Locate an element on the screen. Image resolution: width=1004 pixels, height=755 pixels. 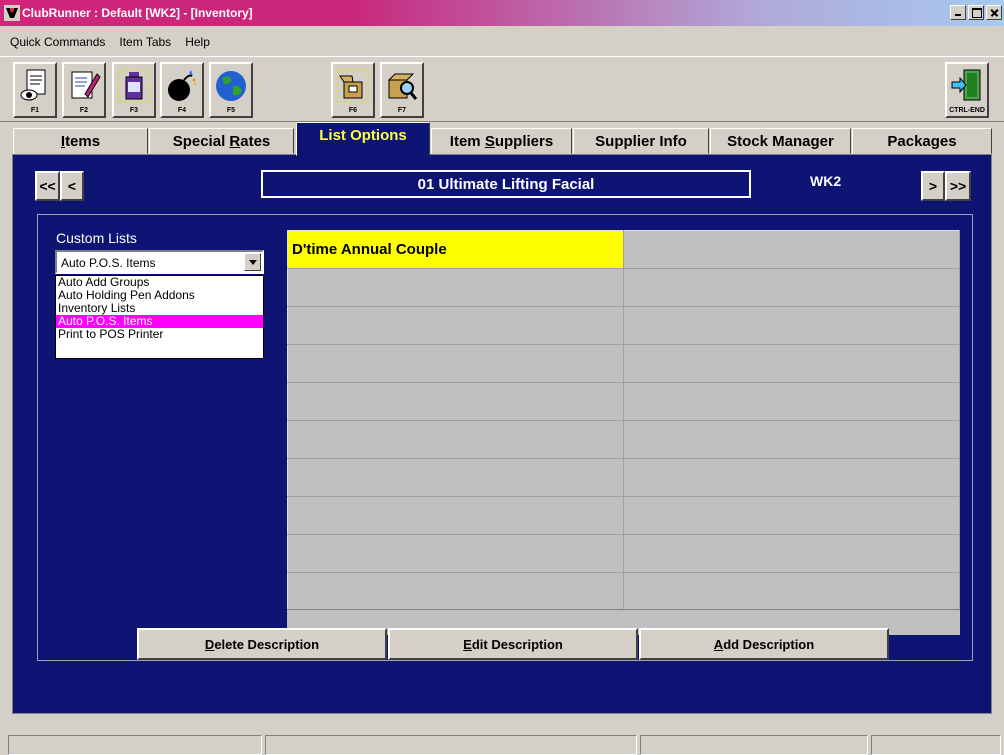
search-box-icon is located at coordinates (402, 86).